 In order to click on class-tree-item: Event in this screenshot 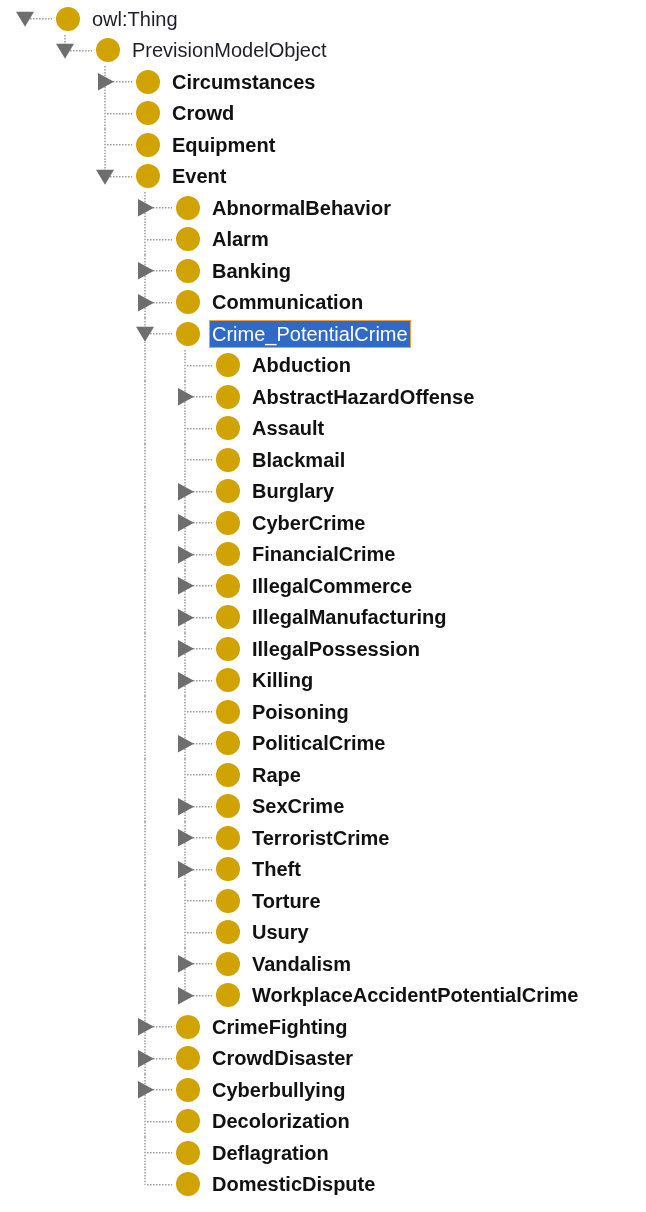, I will do `click(199, 176)`.